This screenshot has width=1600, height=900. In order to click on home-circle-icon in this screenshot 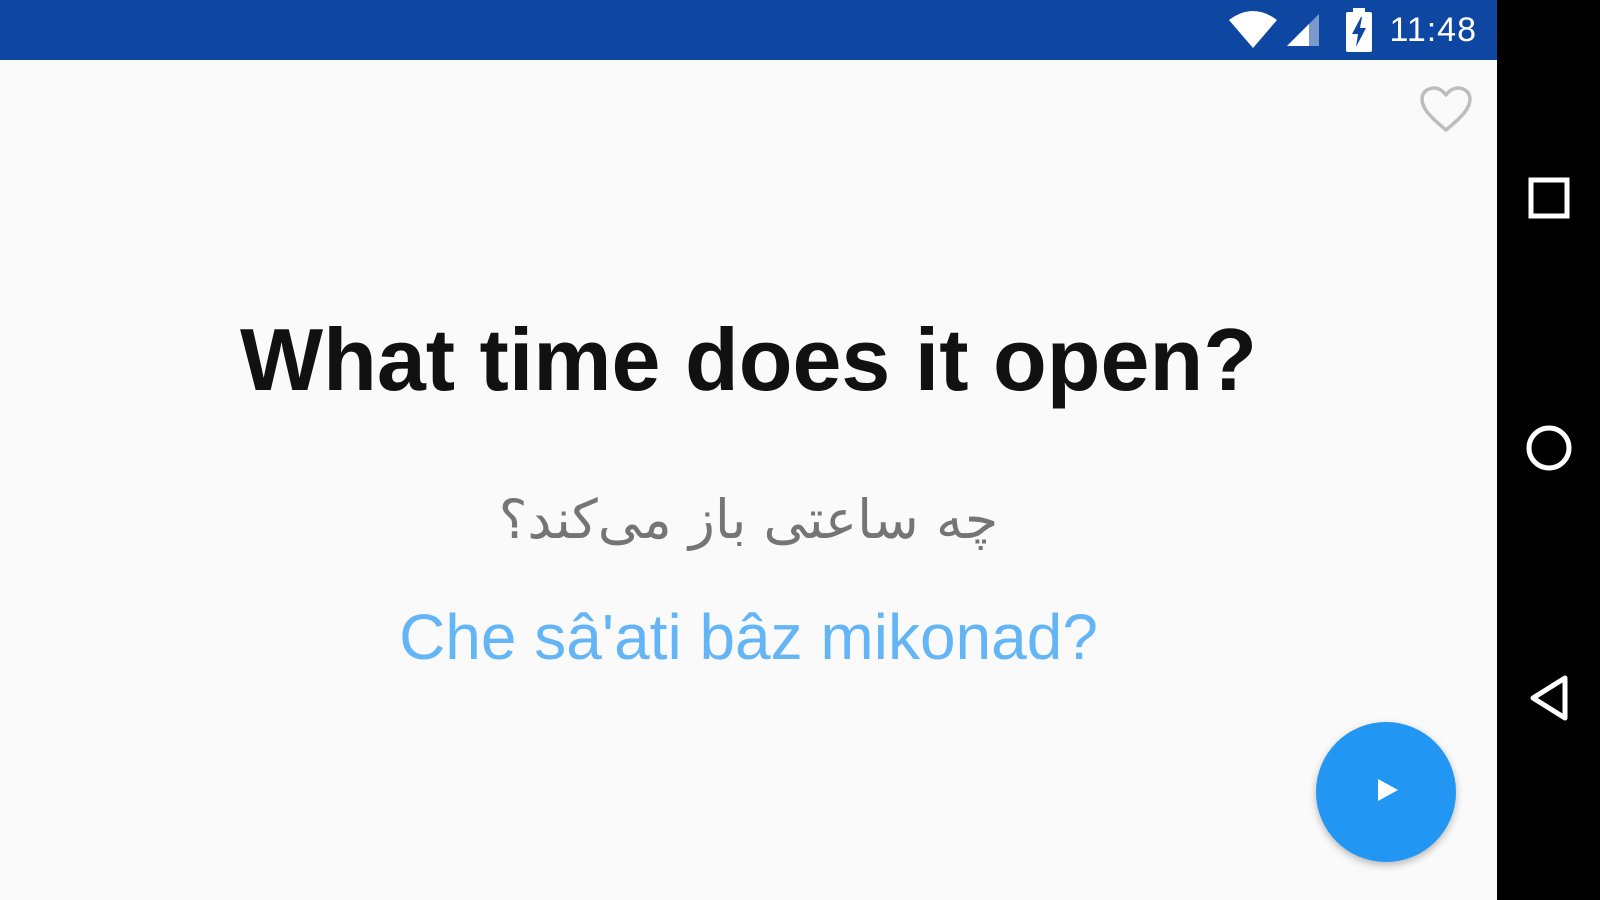, I will do `click(1549, 450)`.